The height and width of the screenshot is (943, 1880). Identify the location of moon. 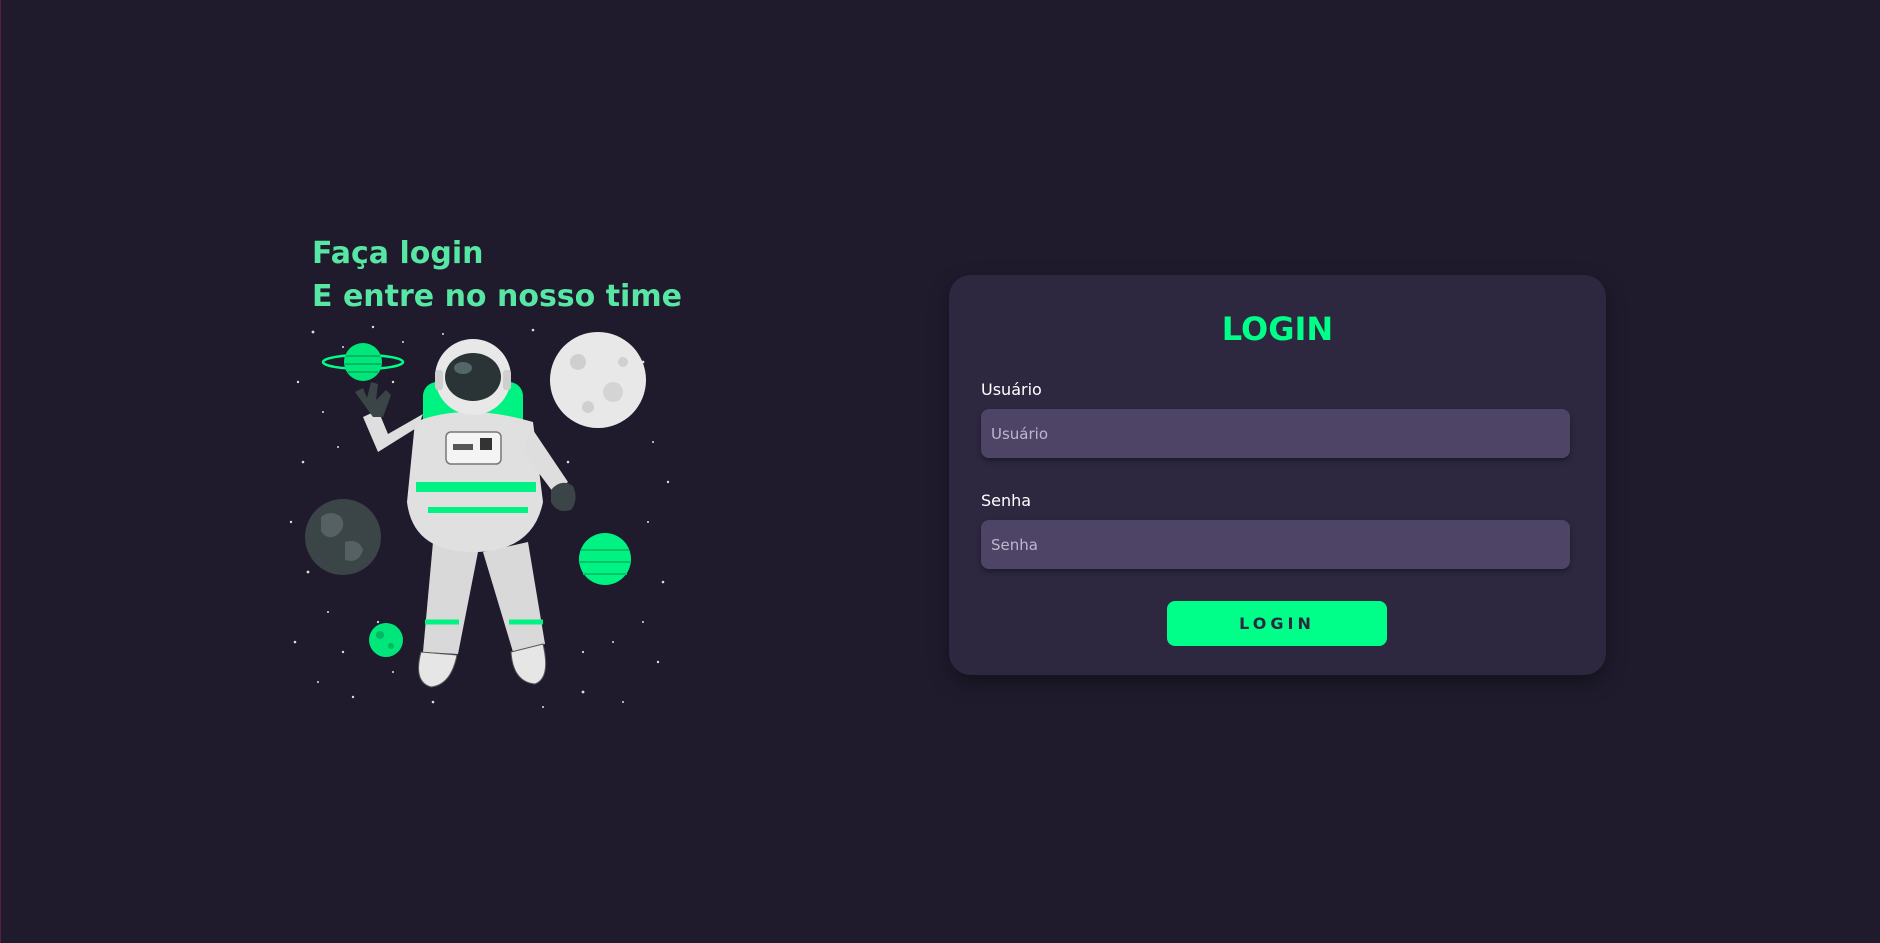
(598, 380).